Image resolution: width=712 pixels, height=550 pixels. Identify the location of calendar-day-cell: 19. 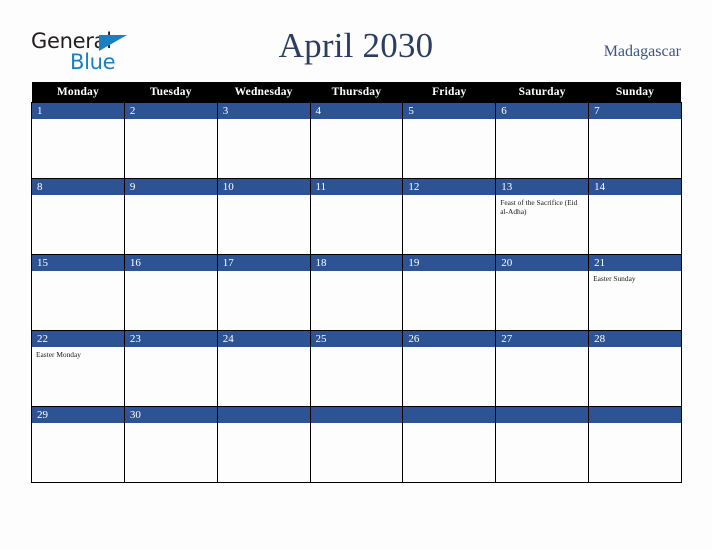
(449, 292).